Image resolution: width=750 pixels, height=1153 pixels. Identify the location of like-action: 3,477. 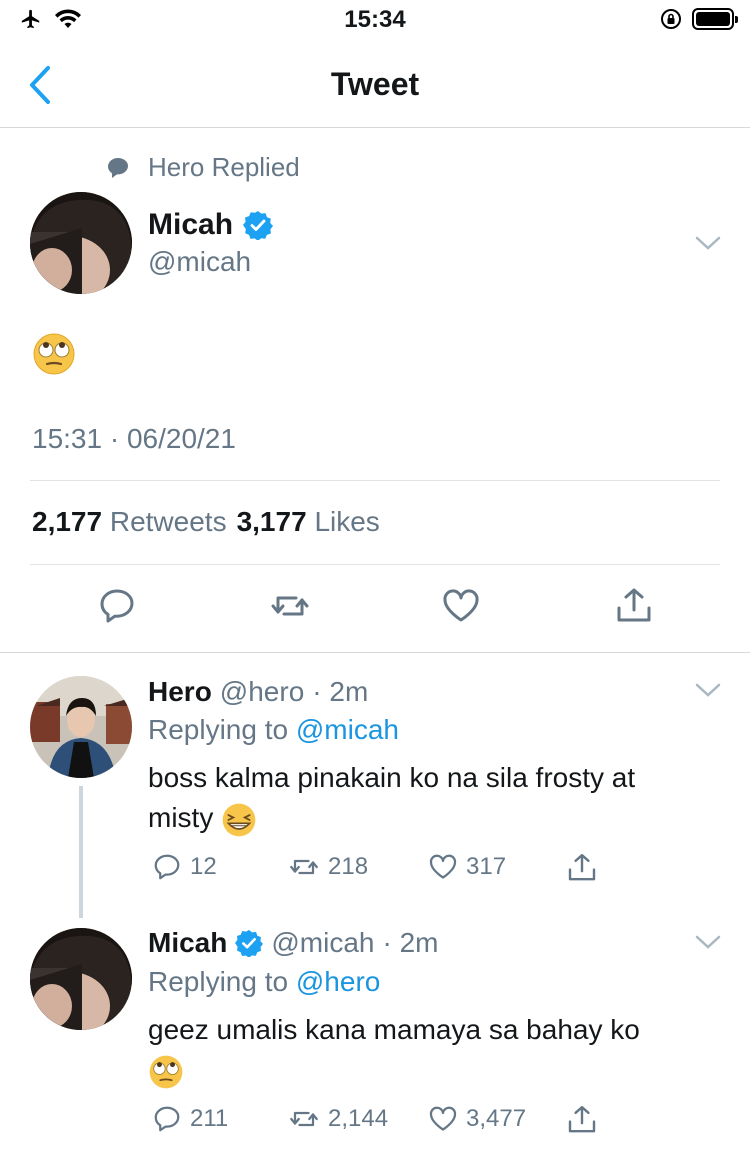
(477, 1119).